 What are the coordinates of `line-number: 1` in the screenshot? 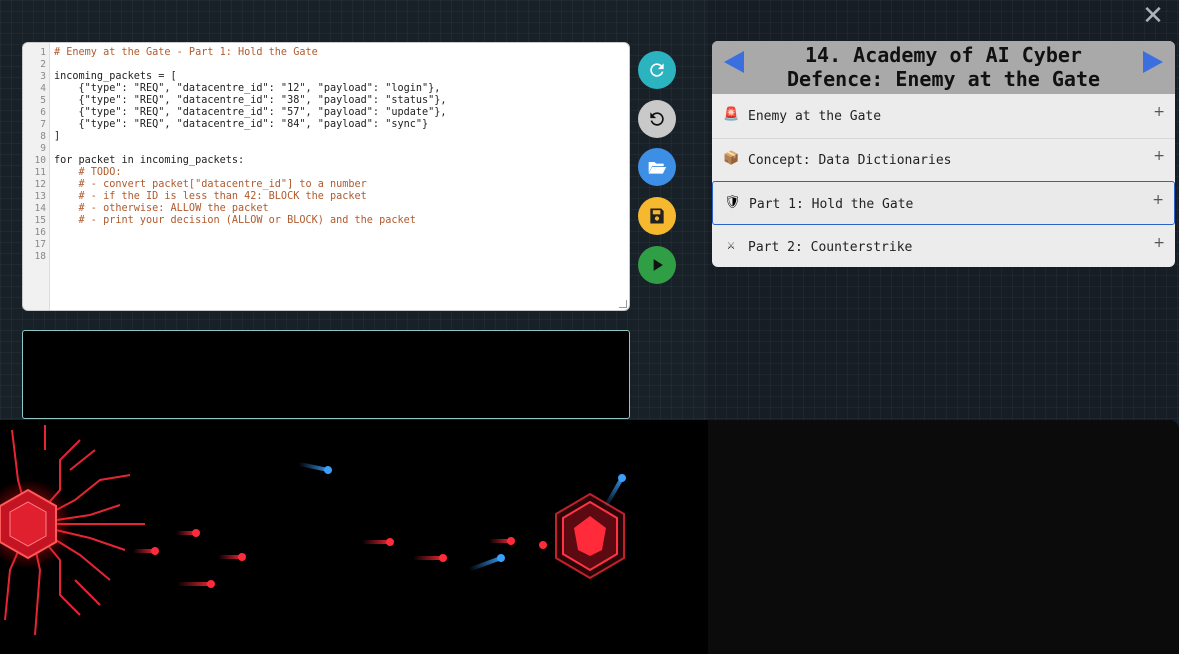 It's located at (43, 52).